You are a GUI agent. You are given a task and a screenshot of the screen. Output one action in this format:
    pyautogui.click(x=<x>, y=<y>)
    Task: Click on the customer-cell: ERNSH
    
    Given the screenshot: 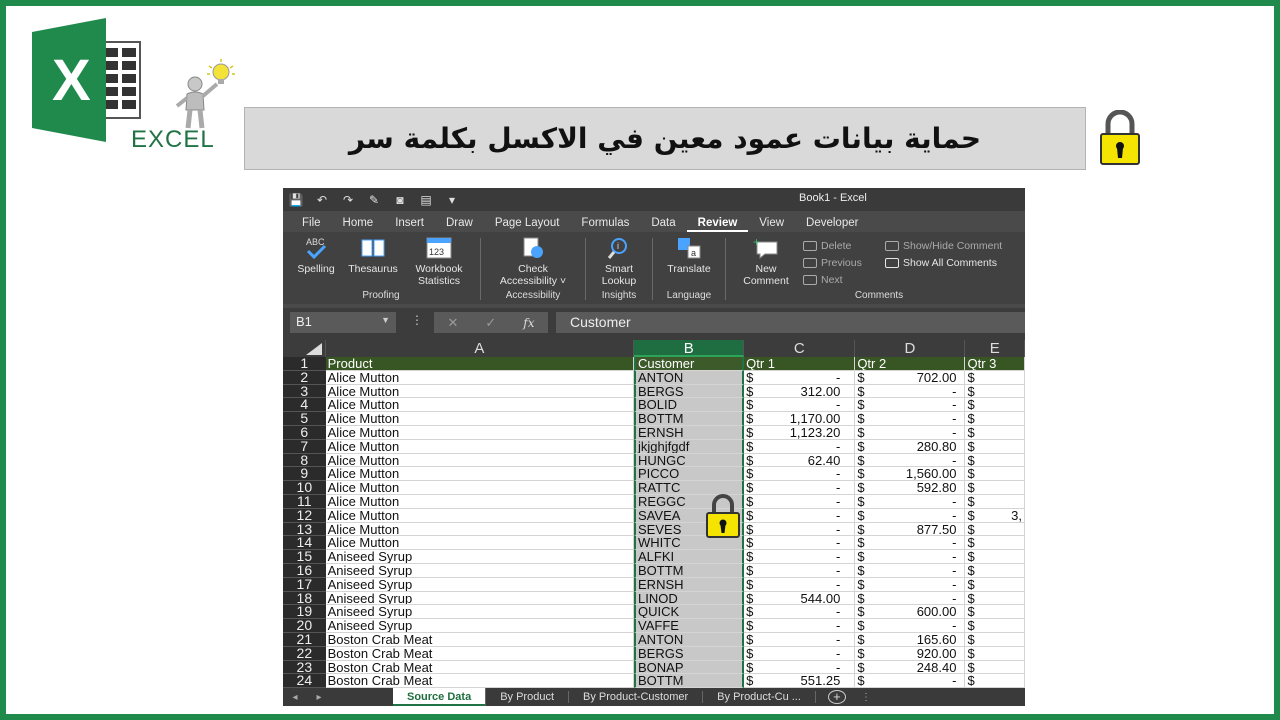 What is the action you would take?
    pyautogui.click(x=689, y=584)
    